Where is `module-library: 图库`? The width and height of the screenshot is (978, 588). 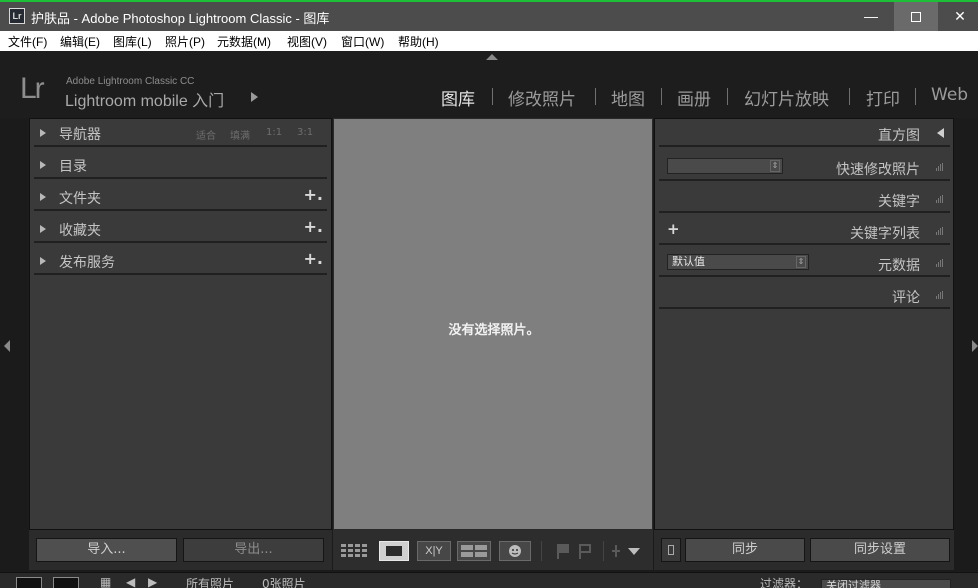 module-library: 图库 is located at coordinates (458, 97).